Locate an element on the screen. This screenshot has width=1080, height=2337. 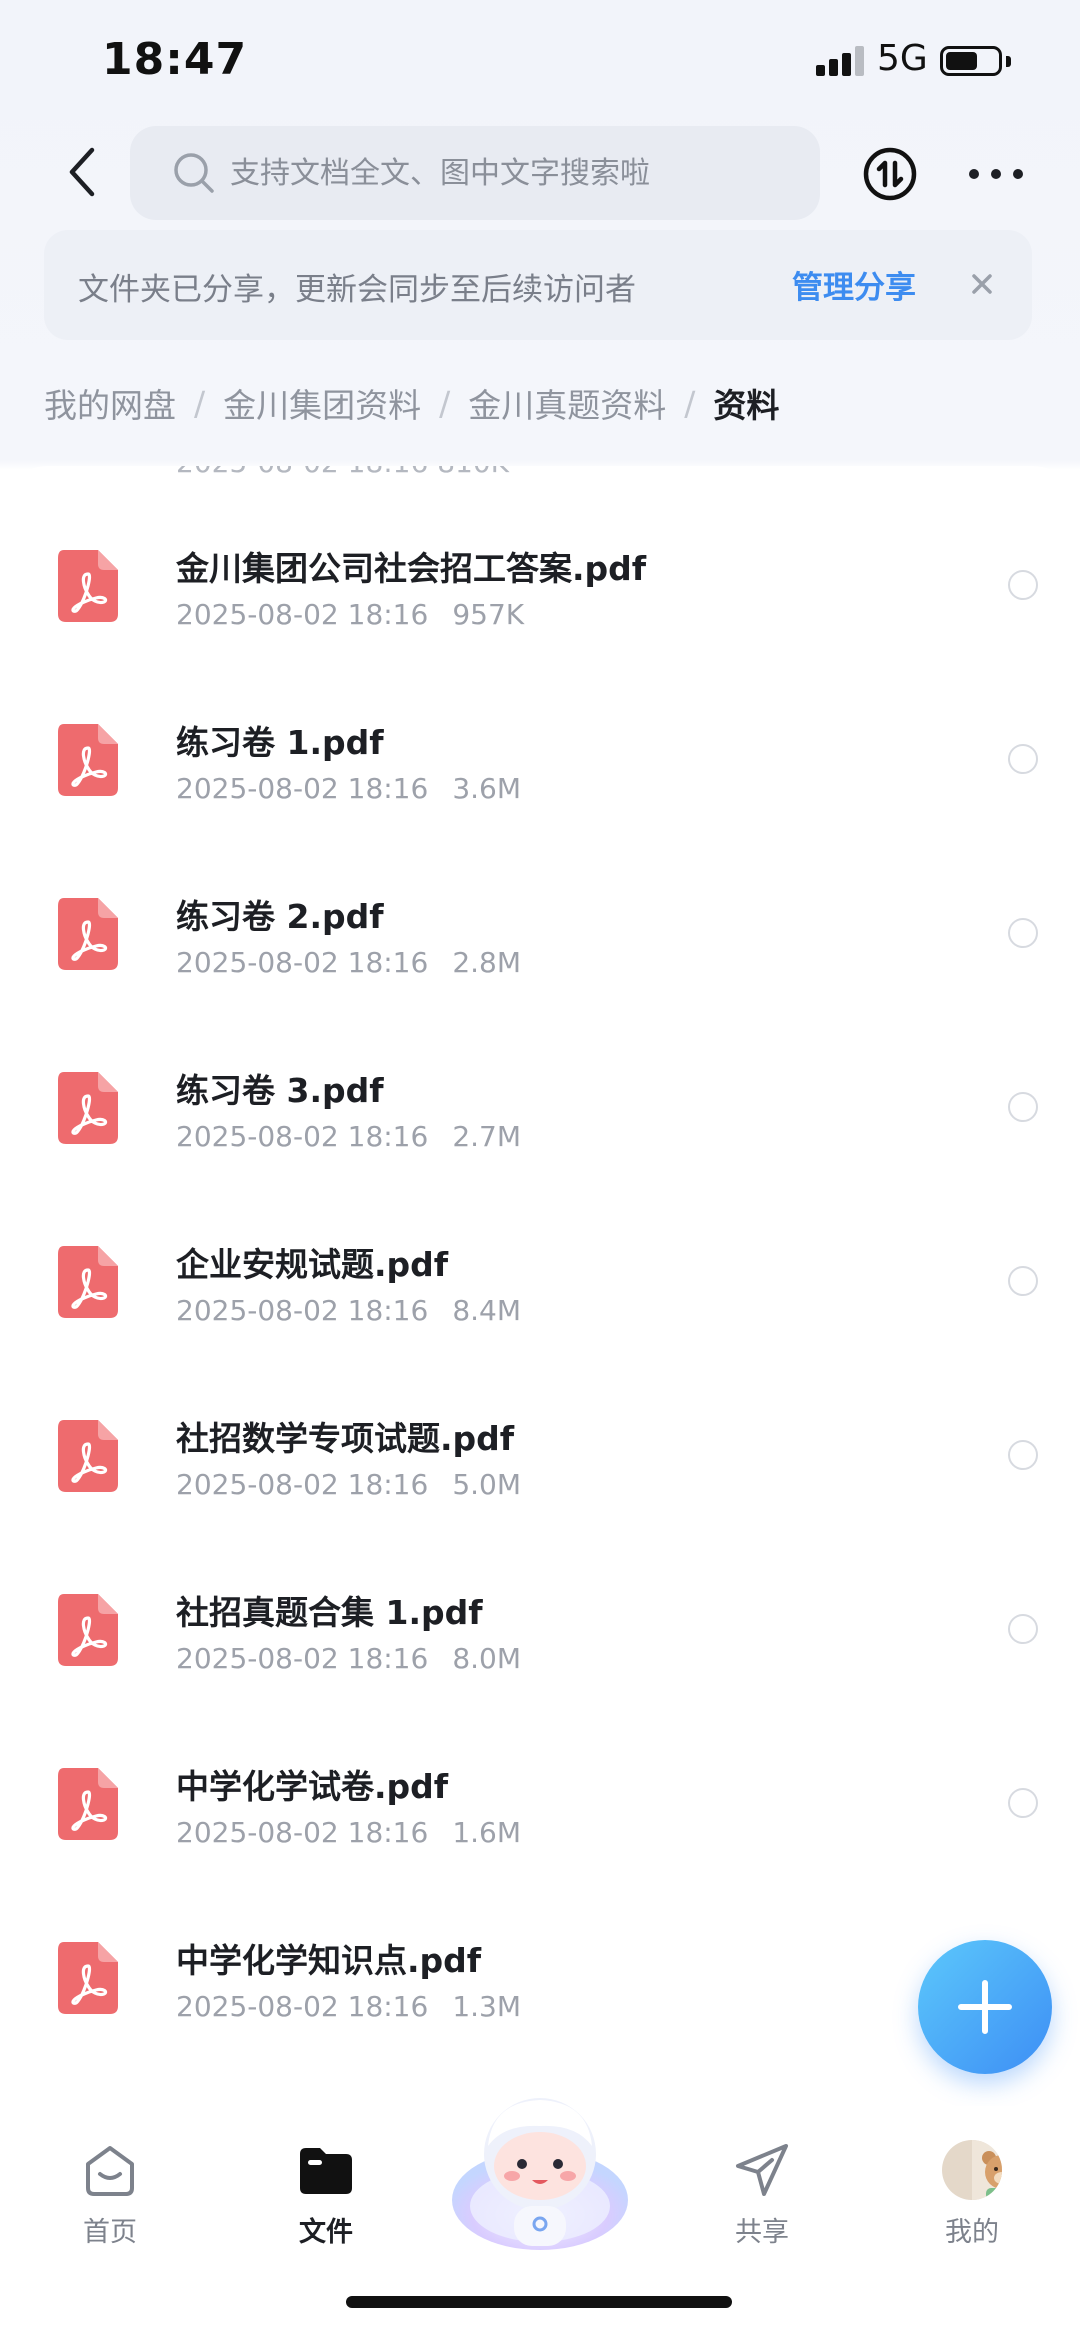
file-name: 中学化学试卷.pdf is located at coordinates (312, 1786).